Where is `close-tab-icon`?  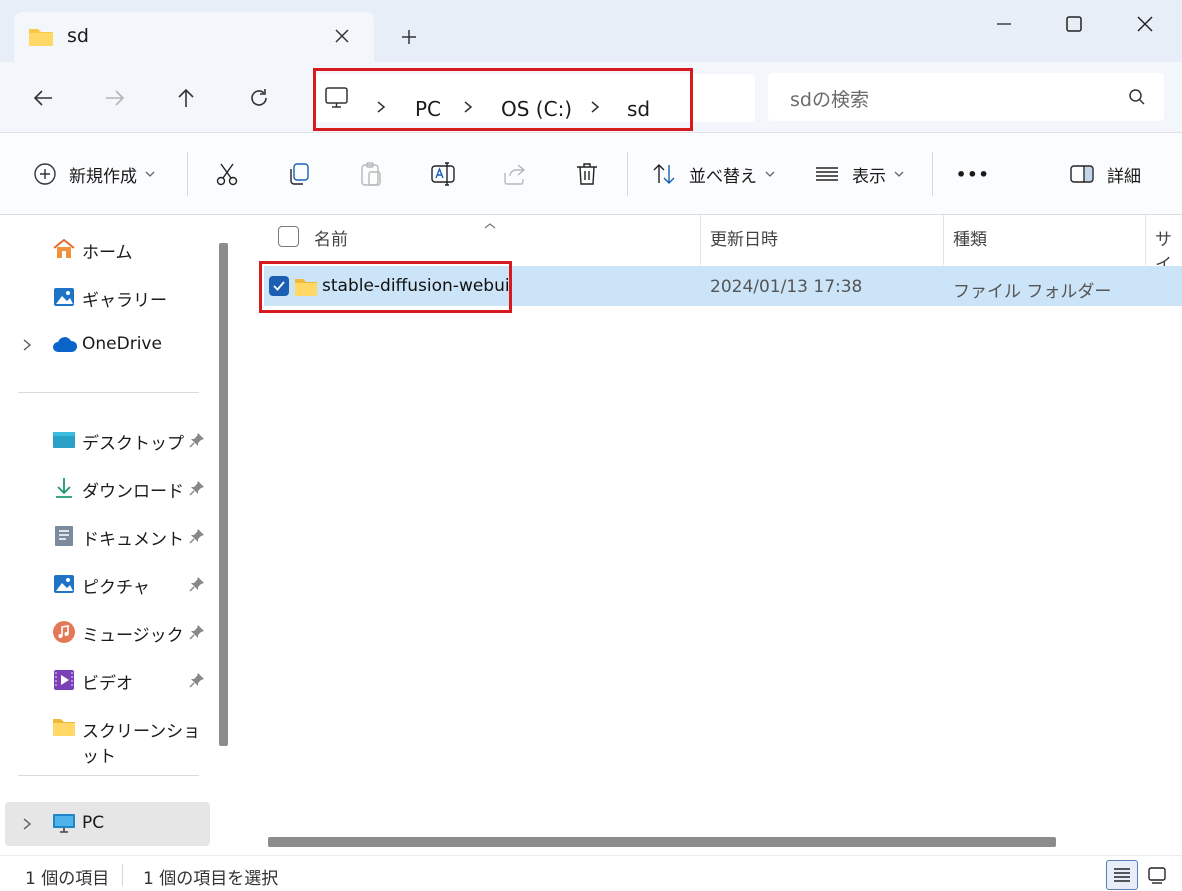 close-tab-icon is located at coordinates (342, 36).